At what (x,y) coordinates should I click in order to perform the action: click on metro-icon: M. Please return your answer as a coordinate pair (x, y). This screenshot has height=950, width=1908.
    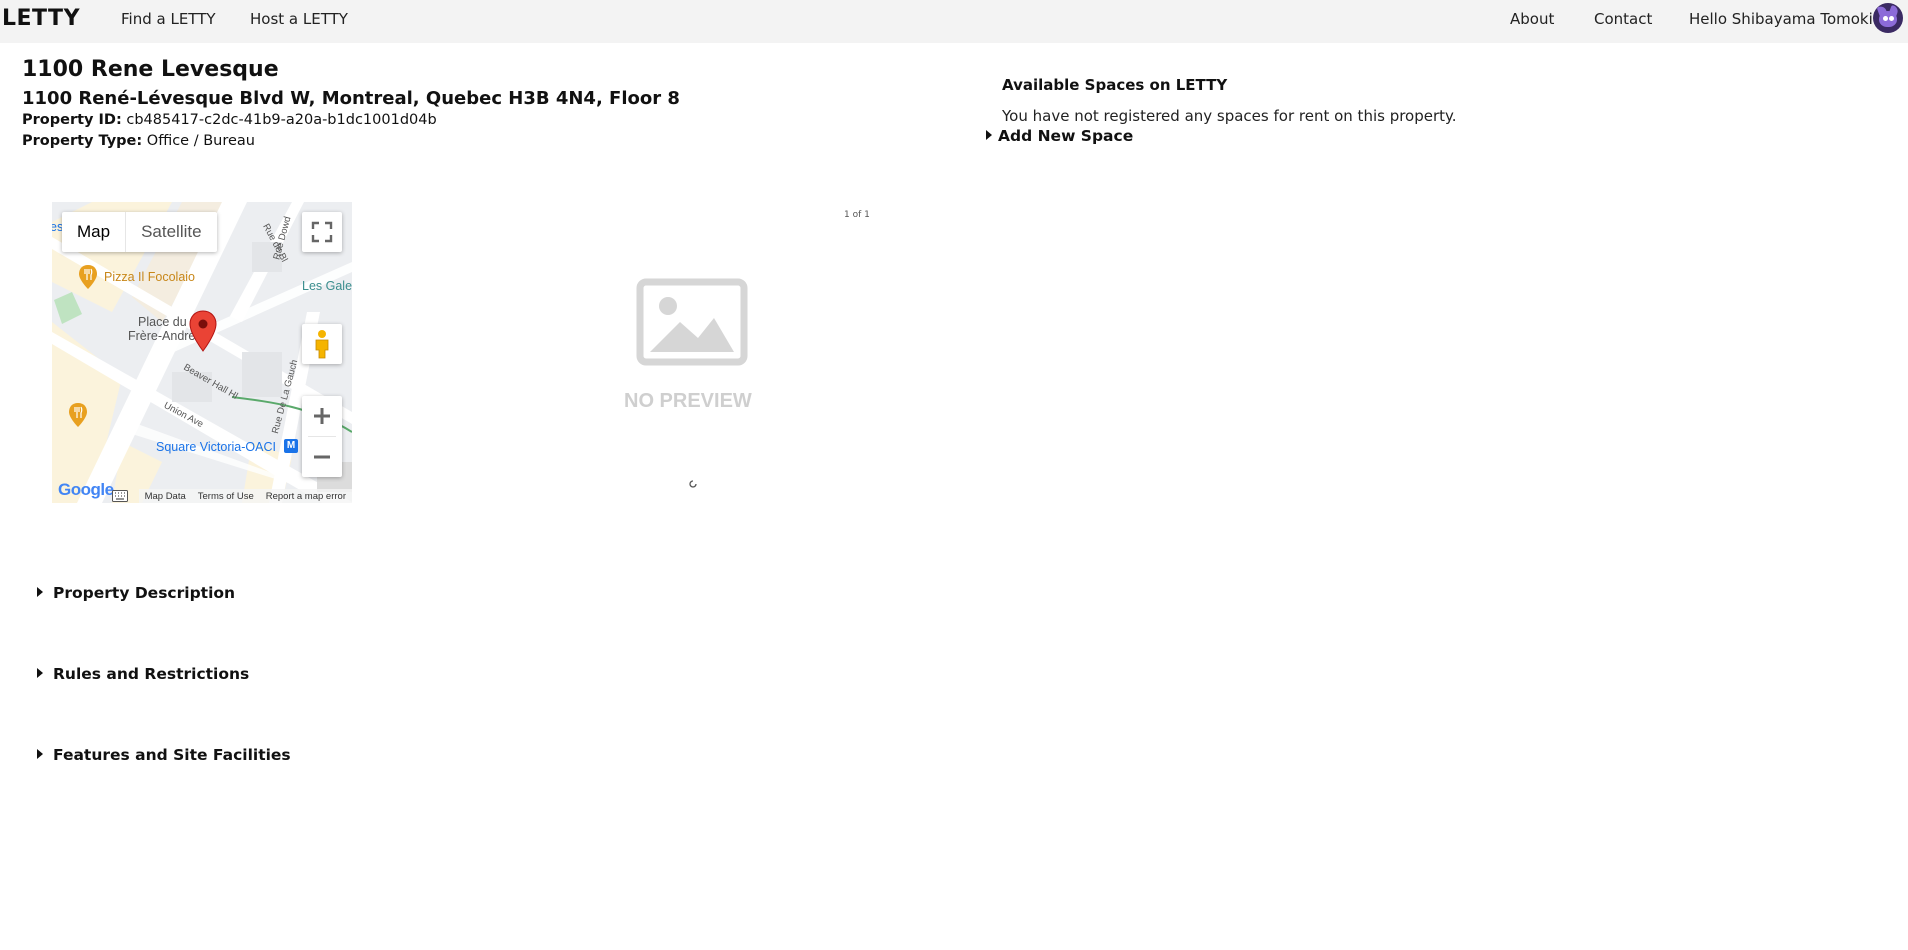
    Looking at the image, I should click on (291, 446).